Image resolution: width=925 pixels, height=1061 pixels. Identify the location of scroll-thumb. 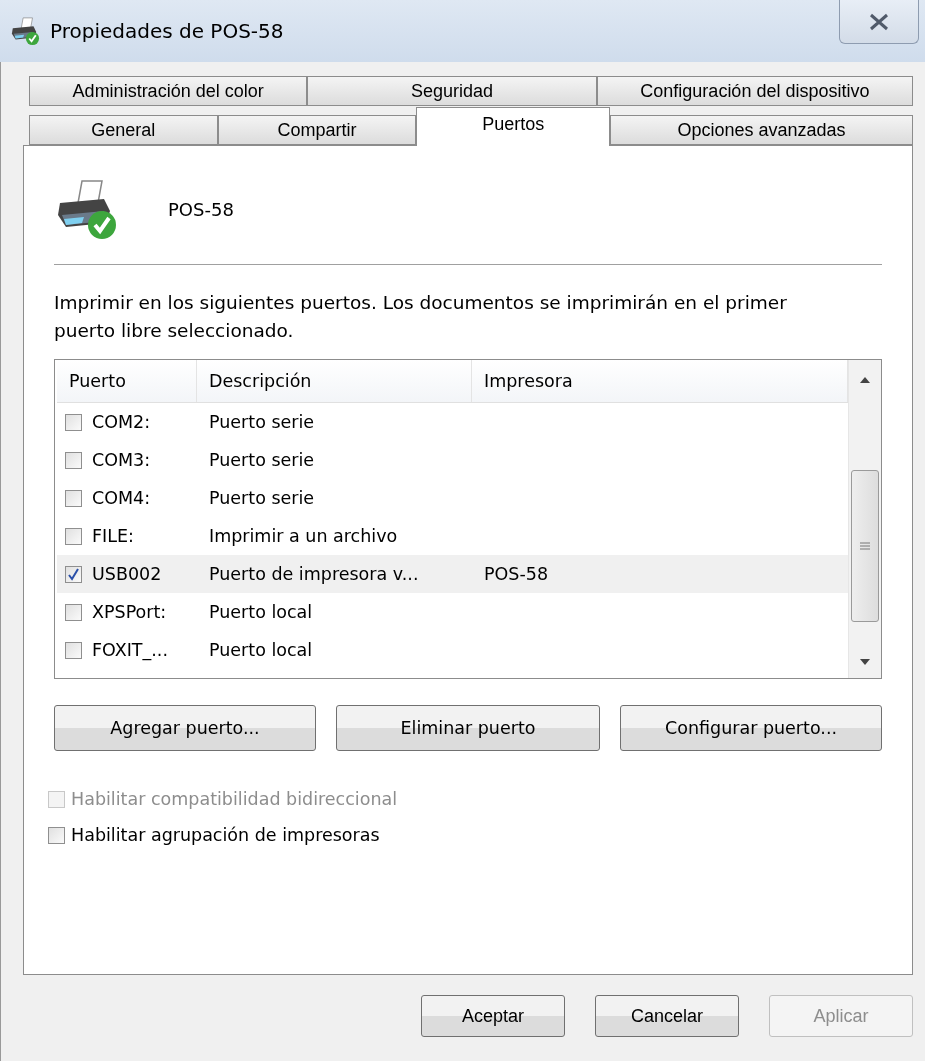
(865, 546).